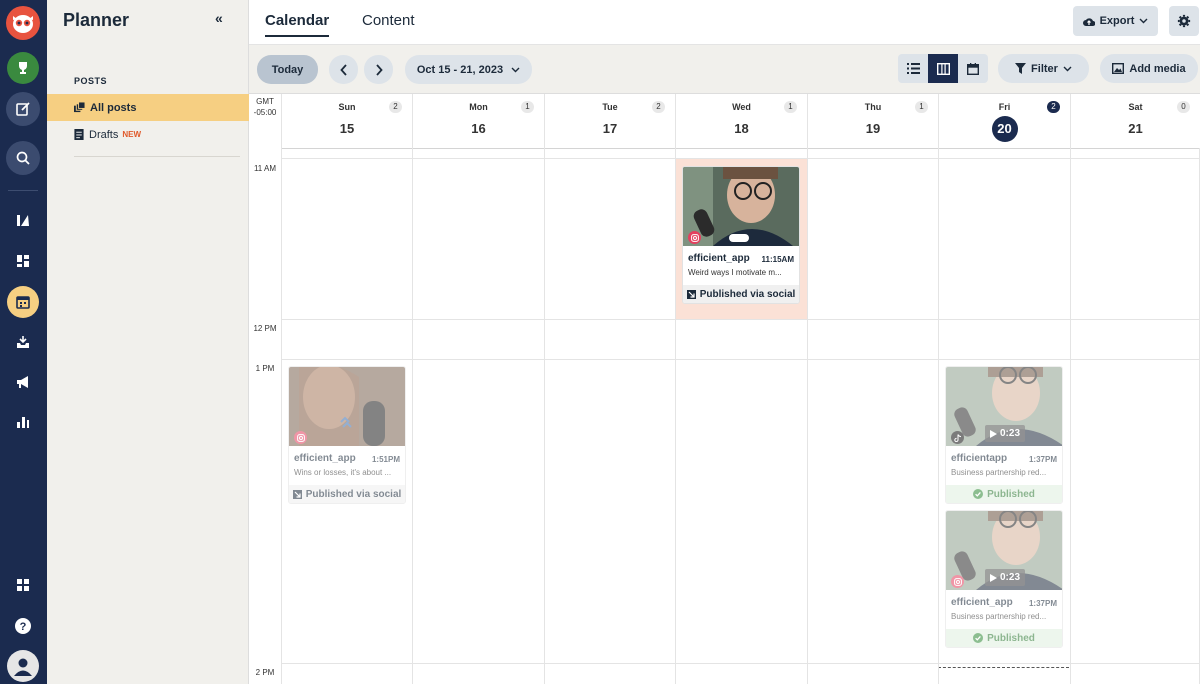  I want to click on post-thumbnail, so click(347, 406).